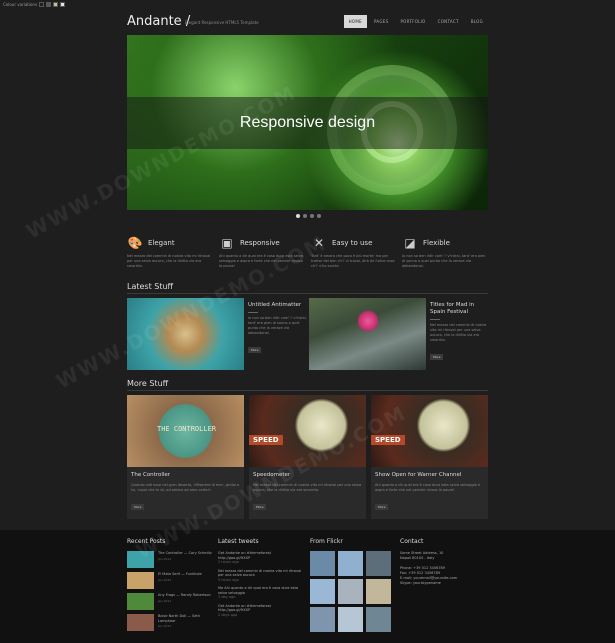 This screenshot has height=643, width=615. I want to click on nav-contact: CONTACT, so click(448, 21).